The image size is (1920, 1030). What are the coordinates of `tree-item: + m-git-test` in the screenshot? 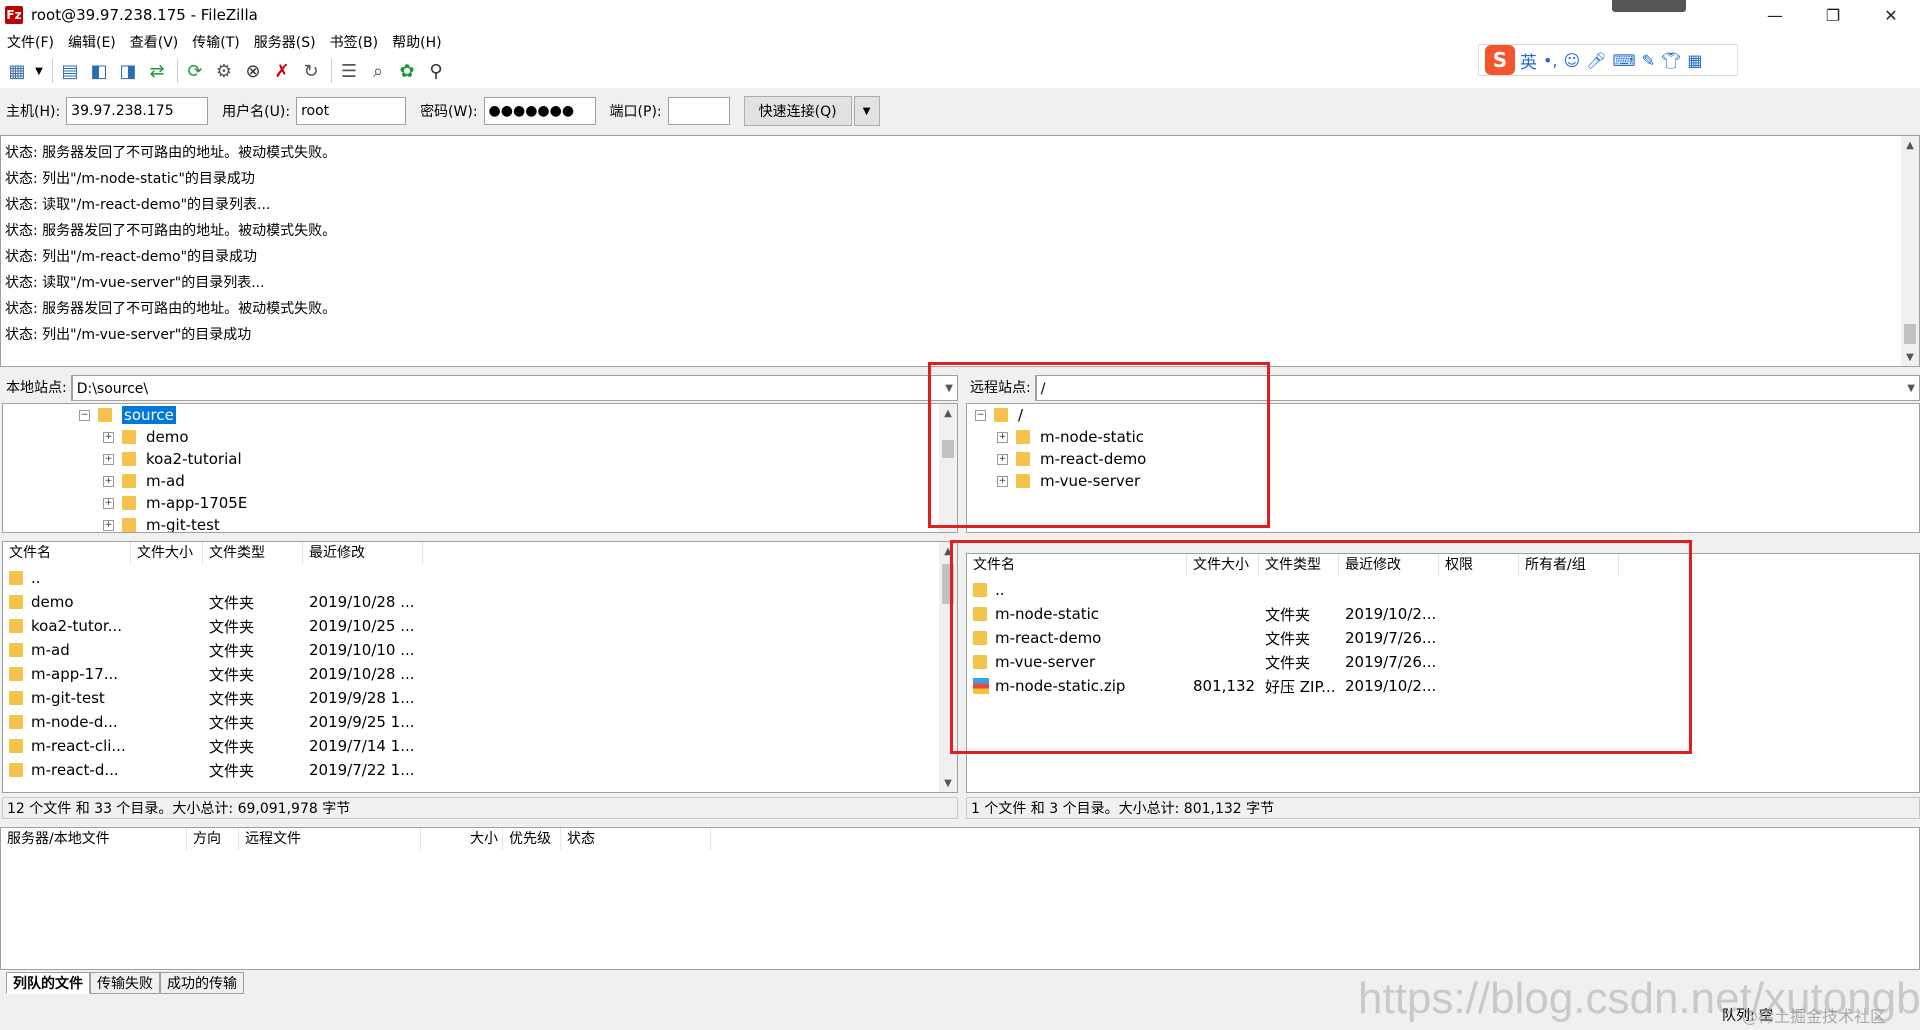 It's located at (161, 523).